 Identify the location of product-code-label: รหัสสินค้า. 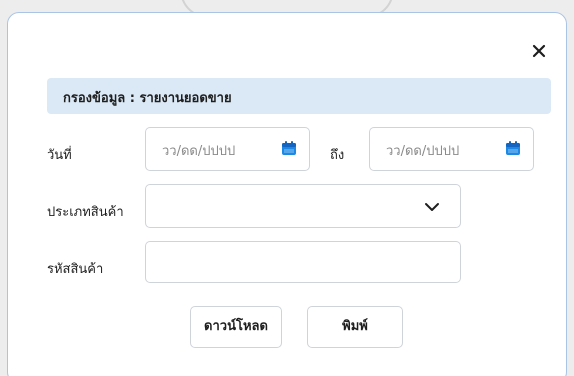
(75, 269).